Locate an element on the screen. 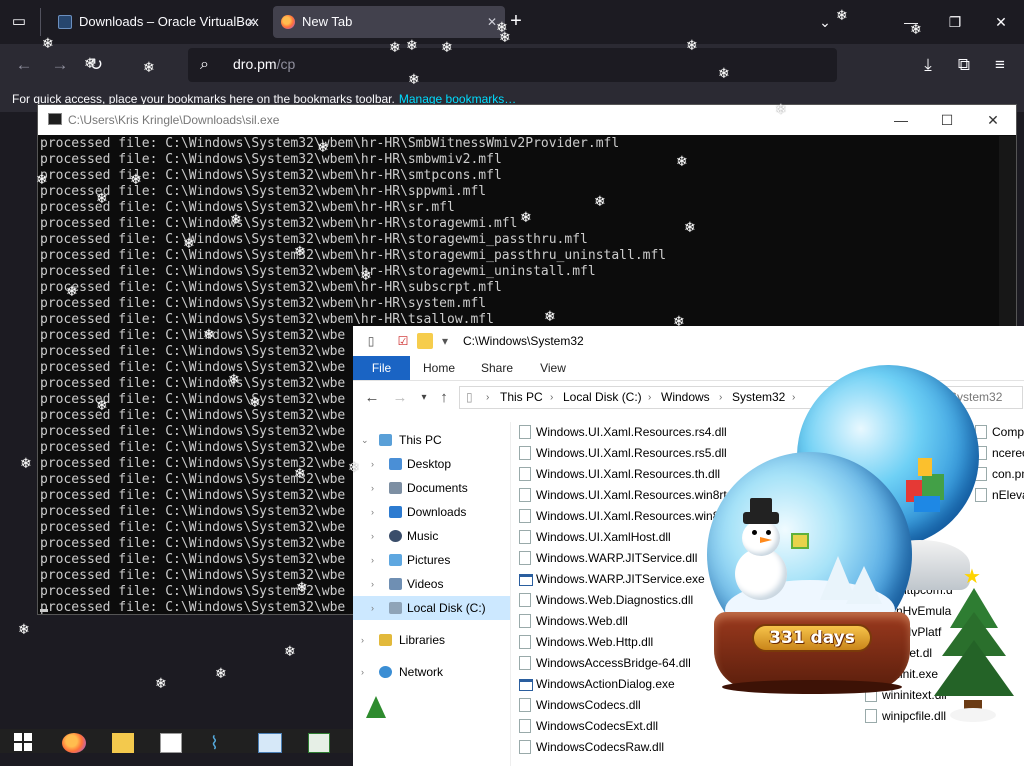  nav-item-label: Local Disk (C:) is located at coordinates (446, 608).